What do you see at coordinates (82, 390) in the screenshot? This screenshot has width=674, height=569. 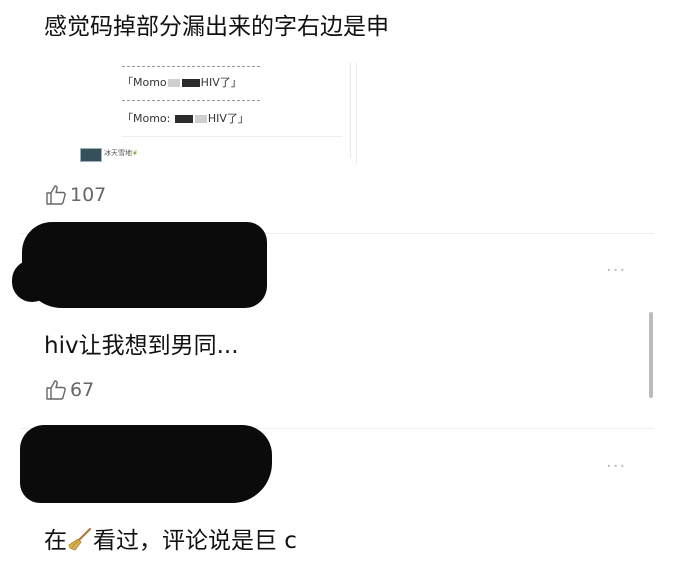 I see `like-count: 67` at bounding box center [82, 390].